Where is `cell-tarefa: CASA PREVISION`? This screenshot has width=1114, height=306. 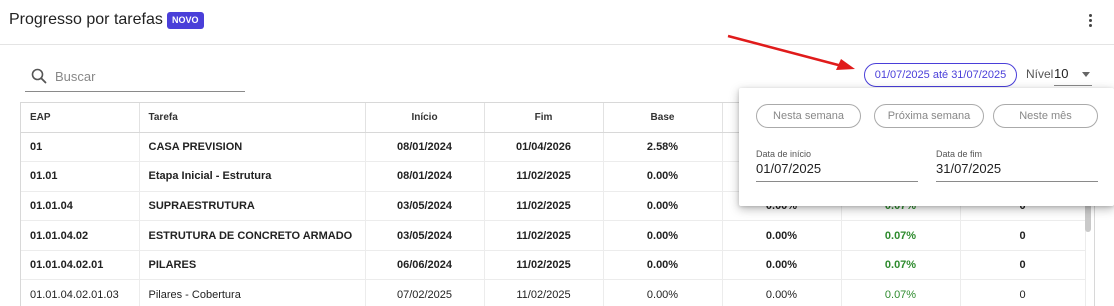
cell-tarefa: CASA PREVISION is located at coordinates (252, 147).